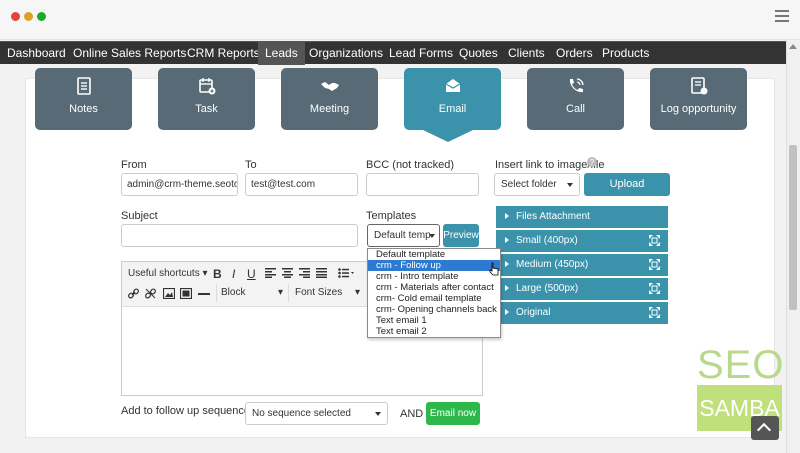  What do you see at coordinates (223, 53) in the screenshot?
I see `nav-crm-reports: CRM Reports` at bounding box center [223, 53].